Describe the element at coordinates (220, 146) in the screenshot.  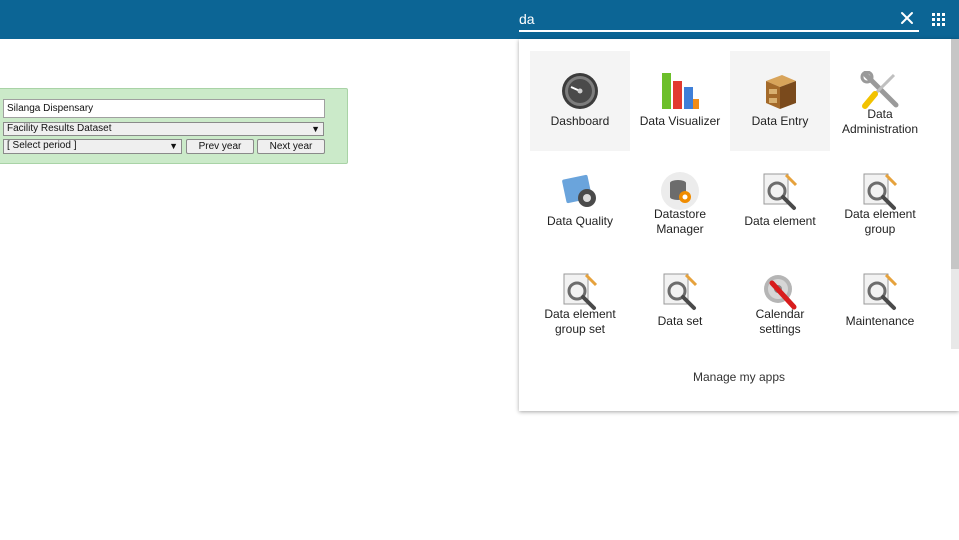
I see `prev-year-button: Prev year` at that location.